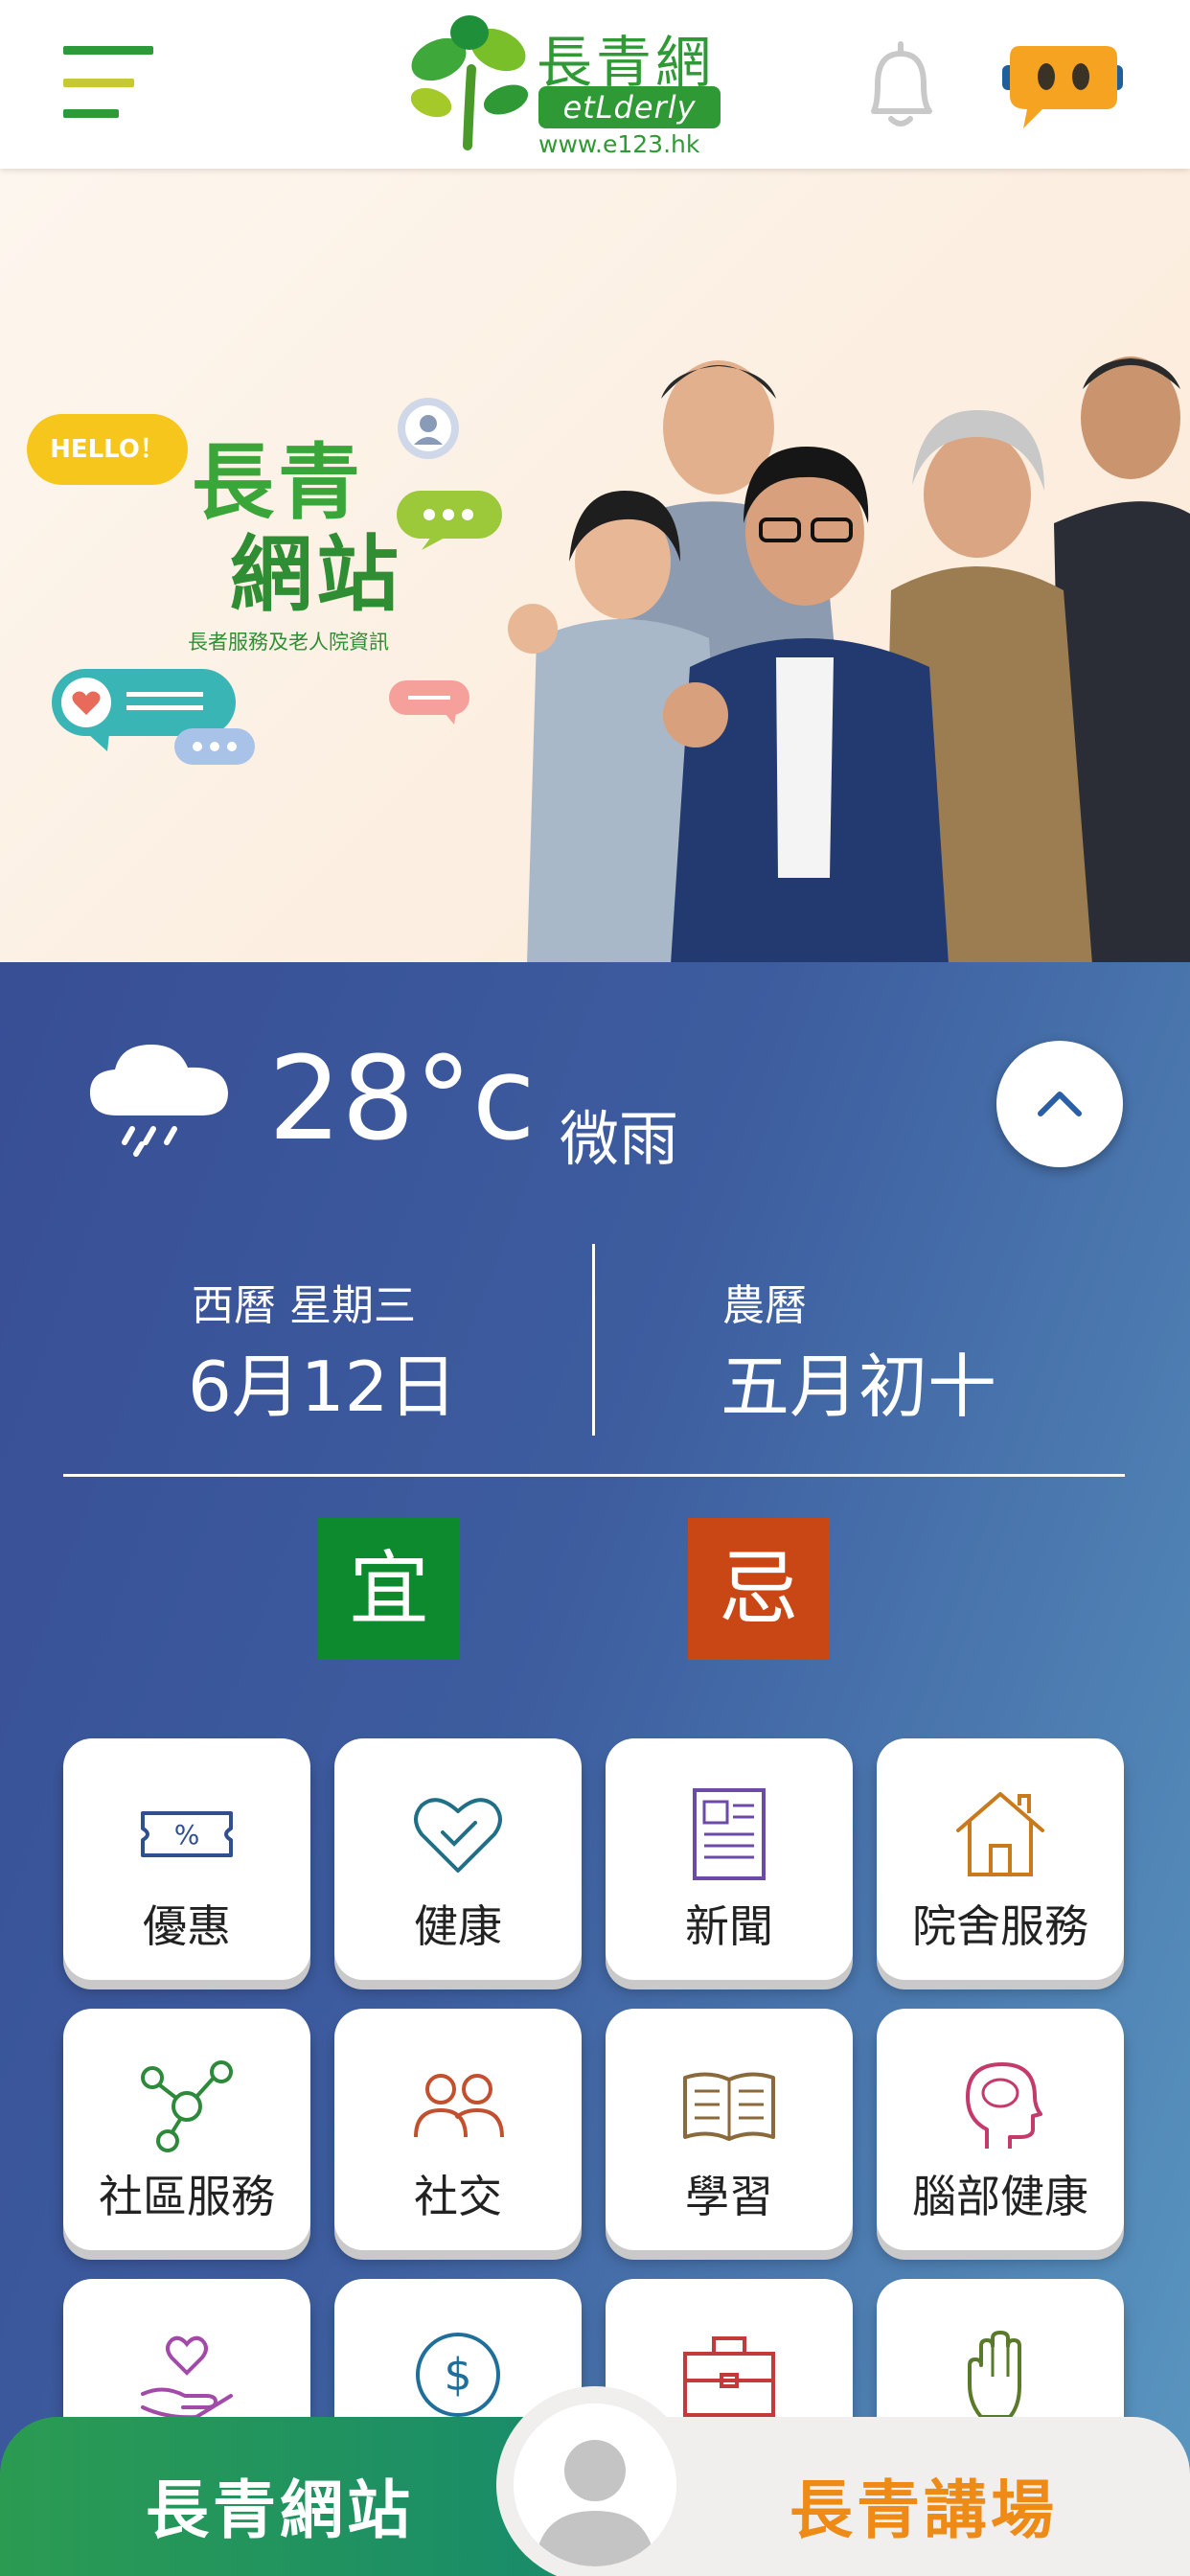 The width and height of the screenshot is (1190, 2576). I want to click on tile-community: 社區服務, so click(187, 2129).